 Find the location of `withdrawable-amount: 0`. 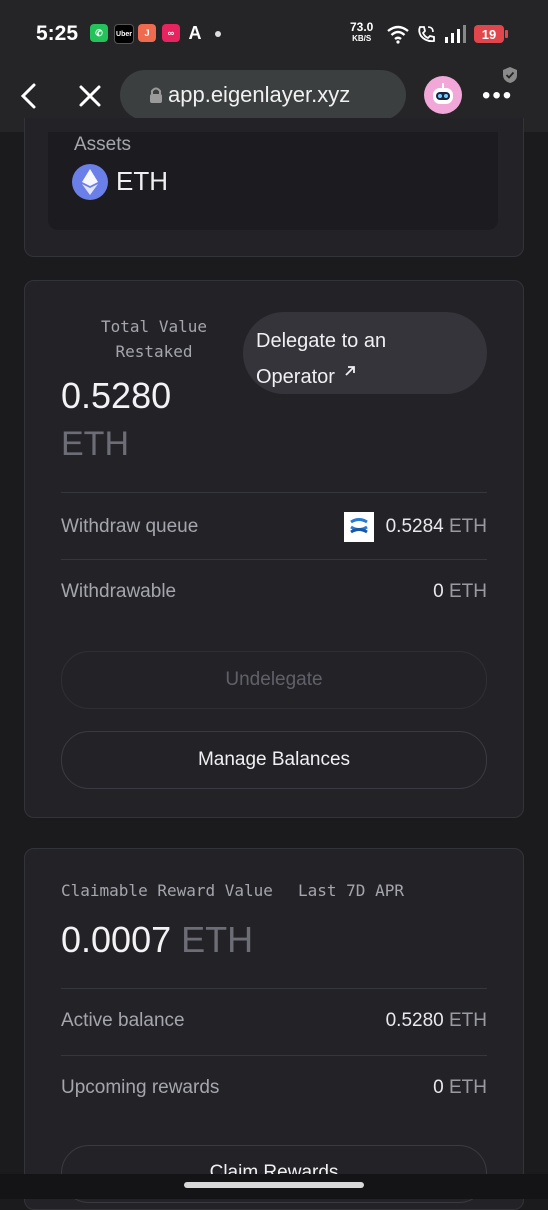

withdrawable-amount: 0 is located at coordinates (438, 591).